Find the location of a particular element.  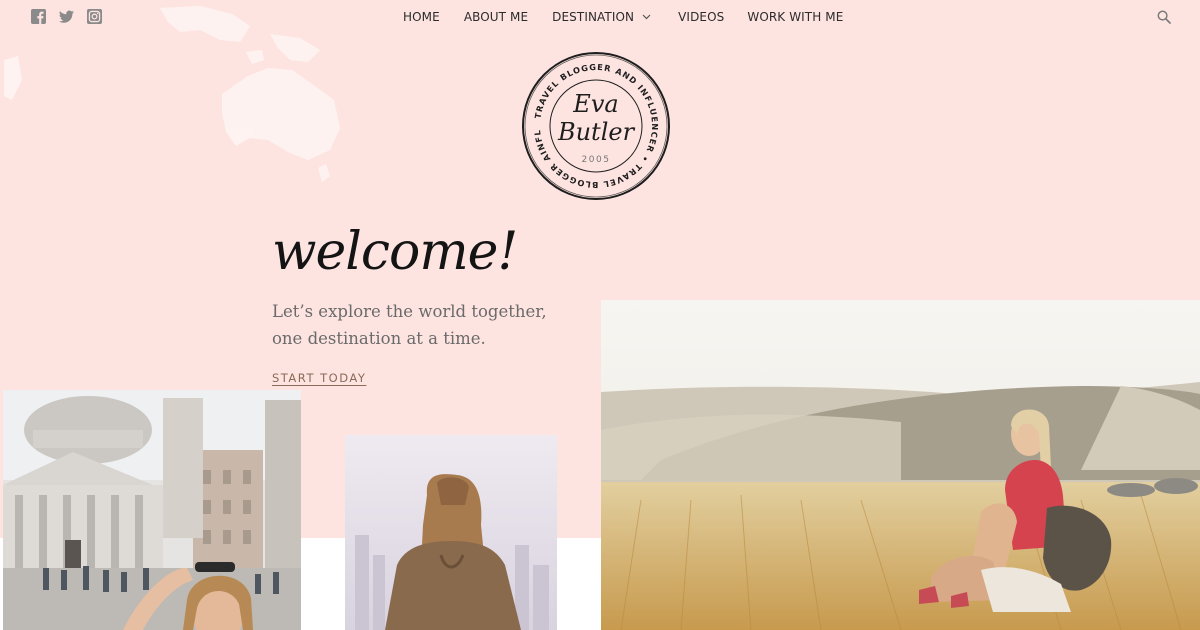

logo-year: 2005 is located at coordinates (596, 160).